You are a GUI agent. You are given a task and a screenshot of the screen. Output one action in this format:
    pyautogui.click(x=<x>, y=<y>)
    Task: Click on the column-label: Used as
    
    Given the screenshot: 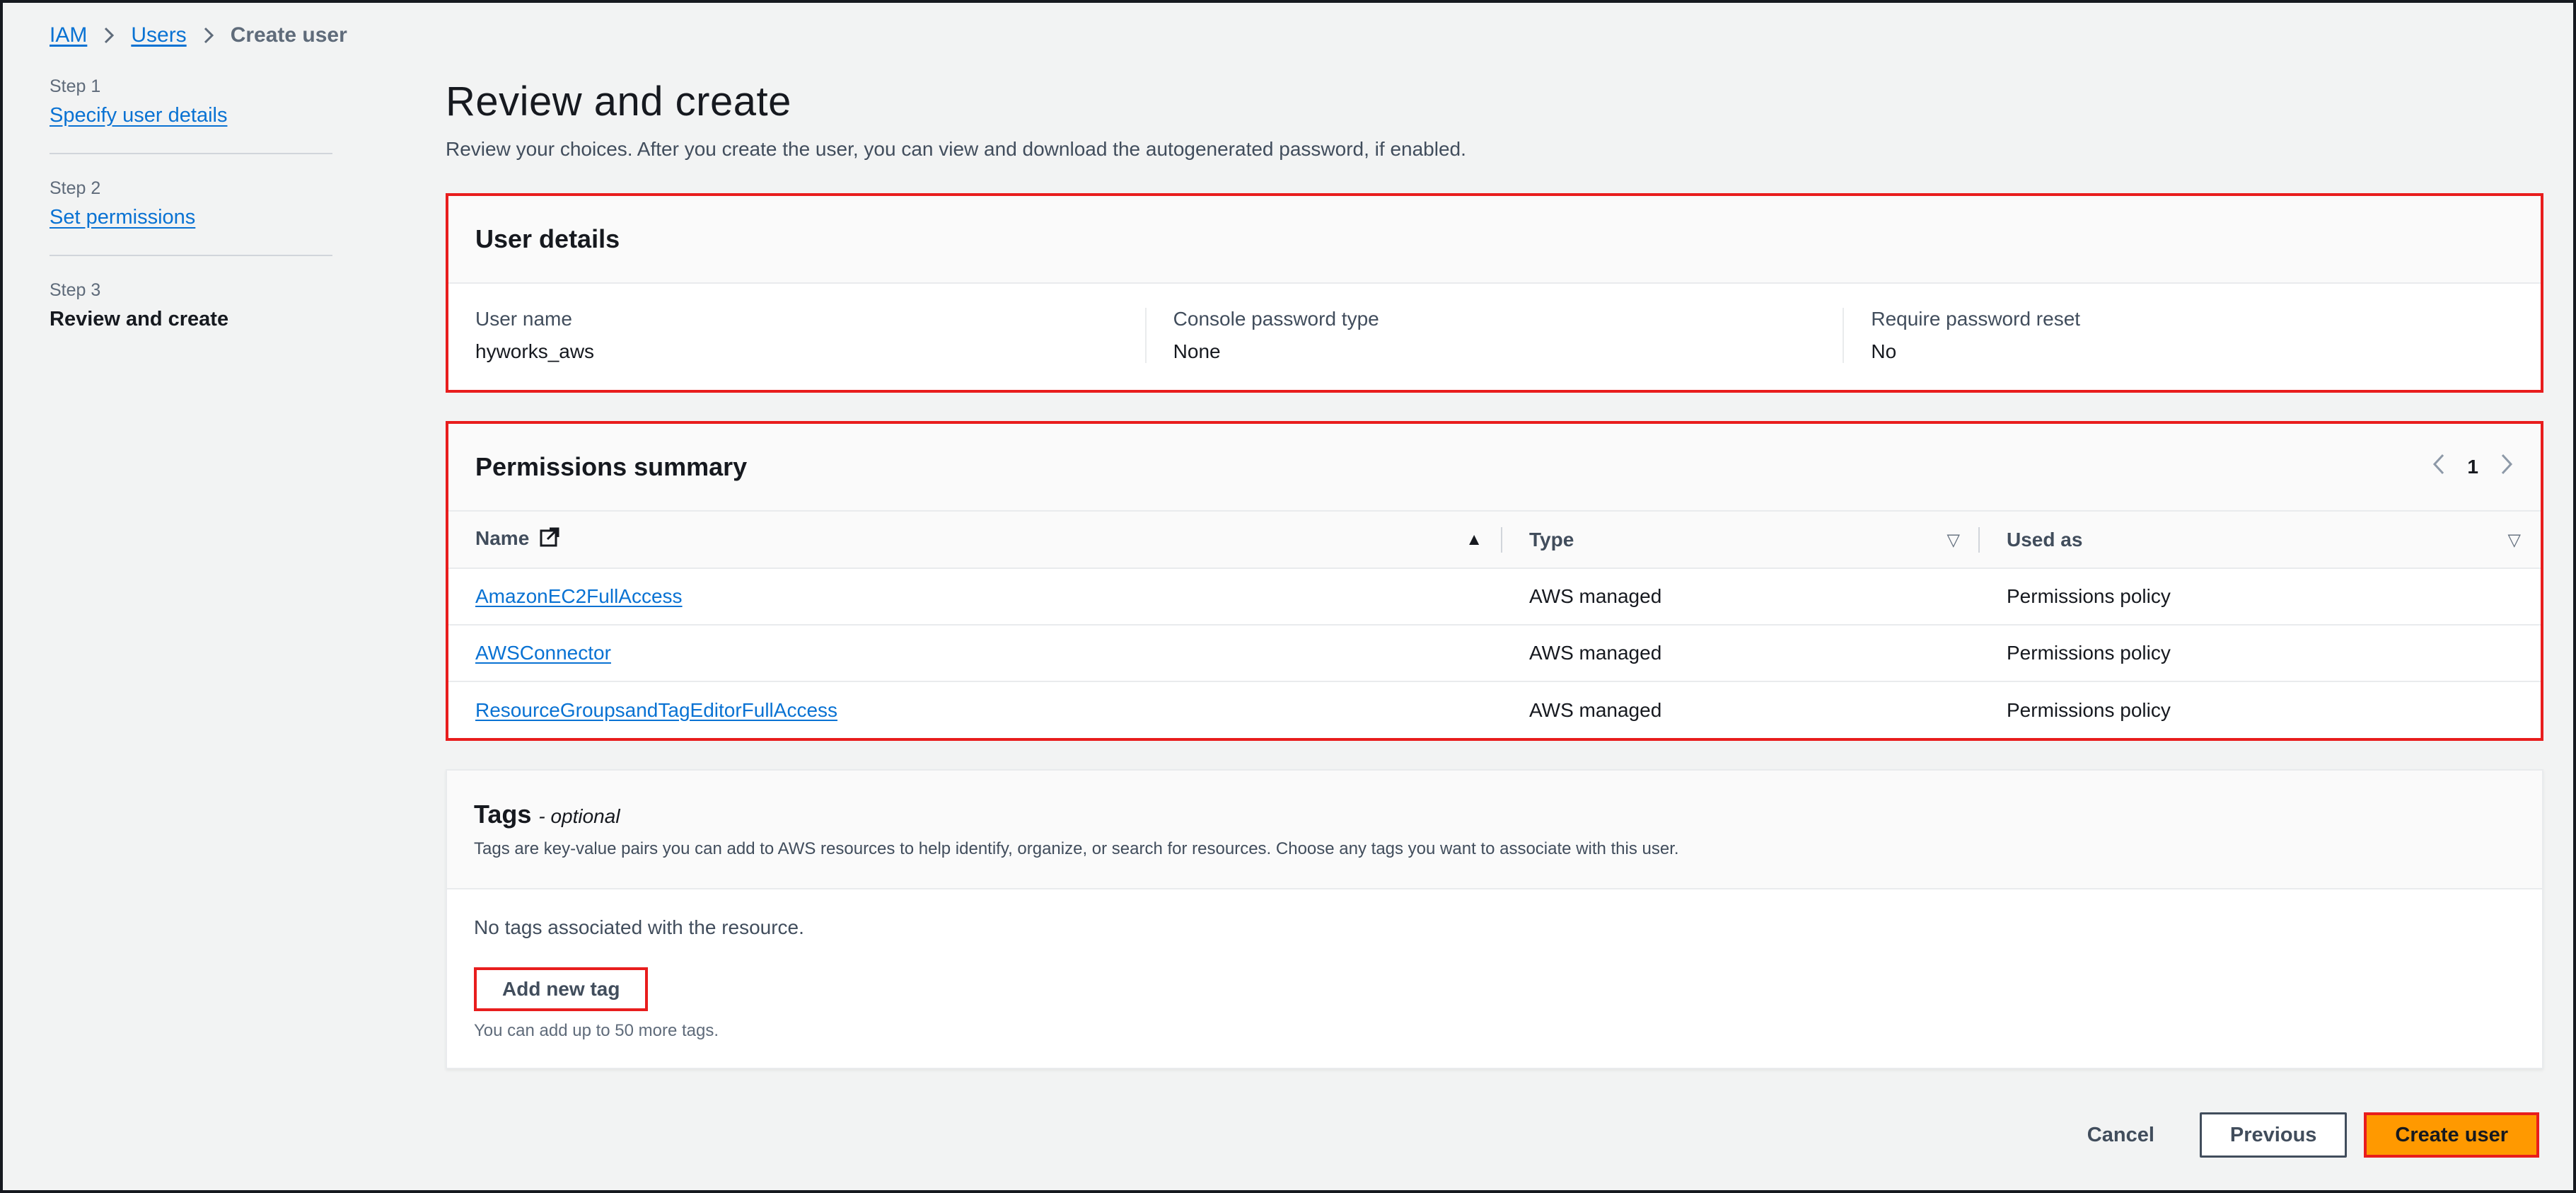 What is the action you would take?
    pyautogui.click(x=2045, y=539)
    